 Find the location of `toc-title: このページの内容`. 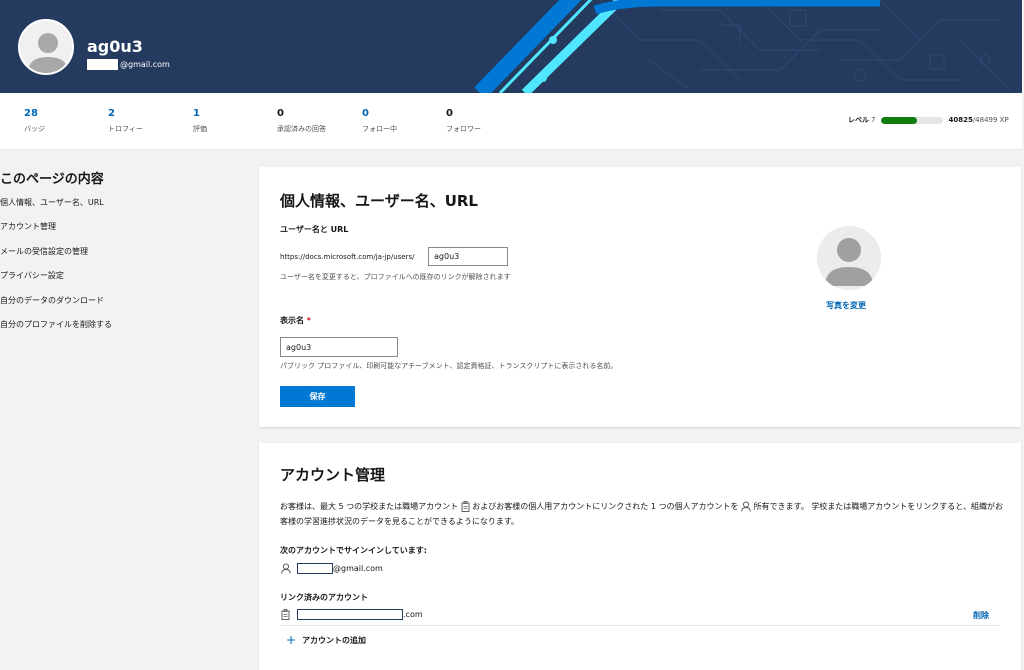

toc-title: このページの内容 is located at coordinates (52, 179).